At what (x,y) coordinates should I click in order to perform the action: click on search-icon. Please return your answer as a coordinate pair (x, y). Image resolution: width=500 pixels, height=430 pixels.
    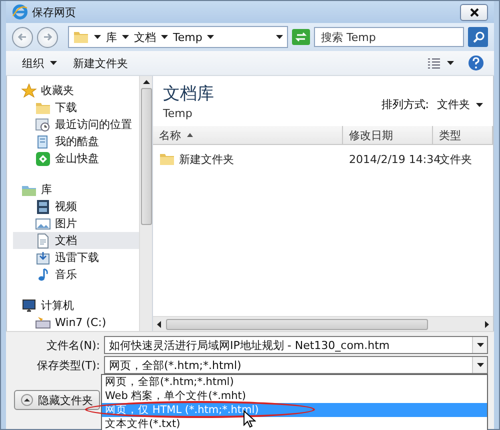
    Looking at the image, I should click on (478, 37).